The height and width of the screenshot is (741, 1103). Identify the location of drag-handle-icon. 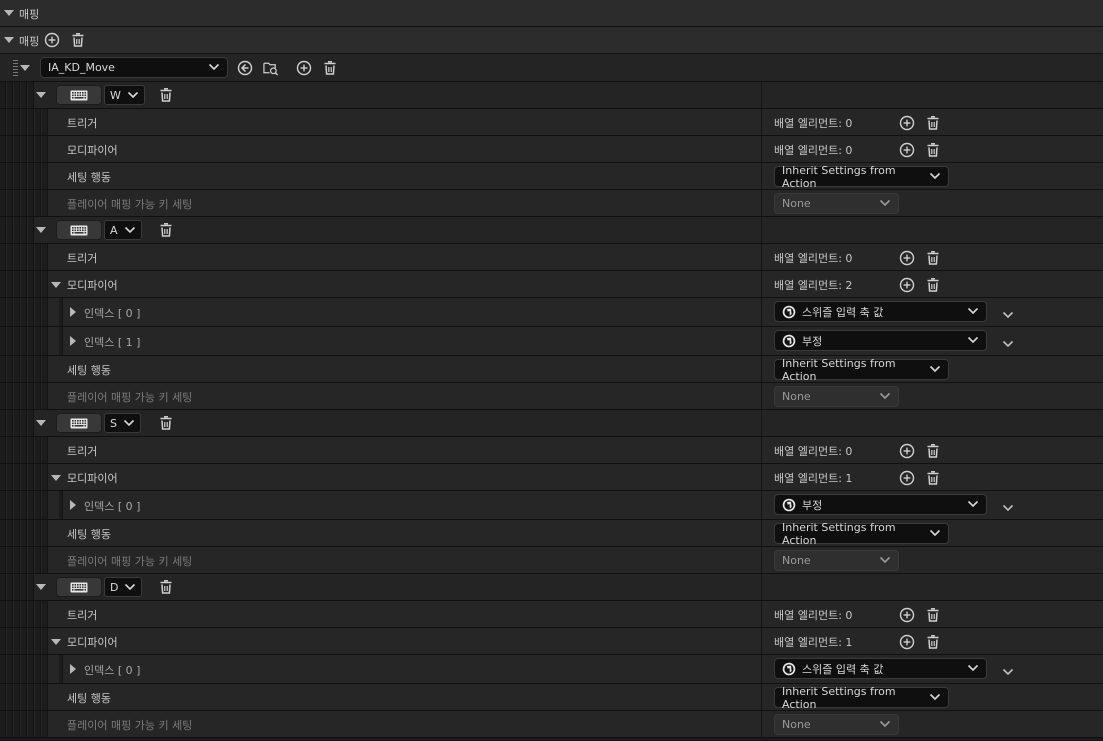
(15, 68).